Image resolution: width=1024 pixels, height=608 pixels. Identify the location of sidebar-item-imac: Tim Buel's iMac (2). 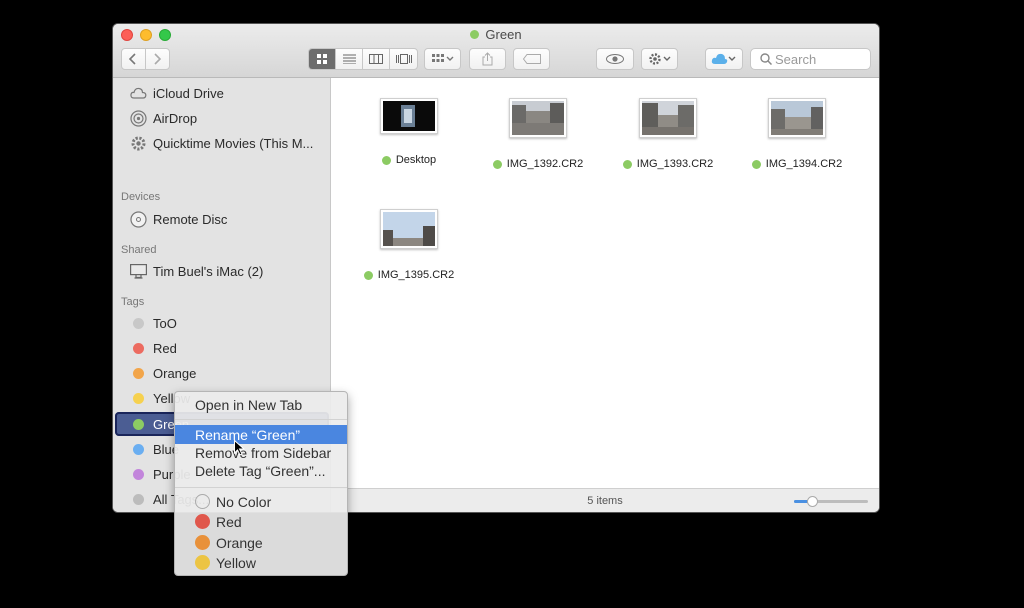
(222, 271).